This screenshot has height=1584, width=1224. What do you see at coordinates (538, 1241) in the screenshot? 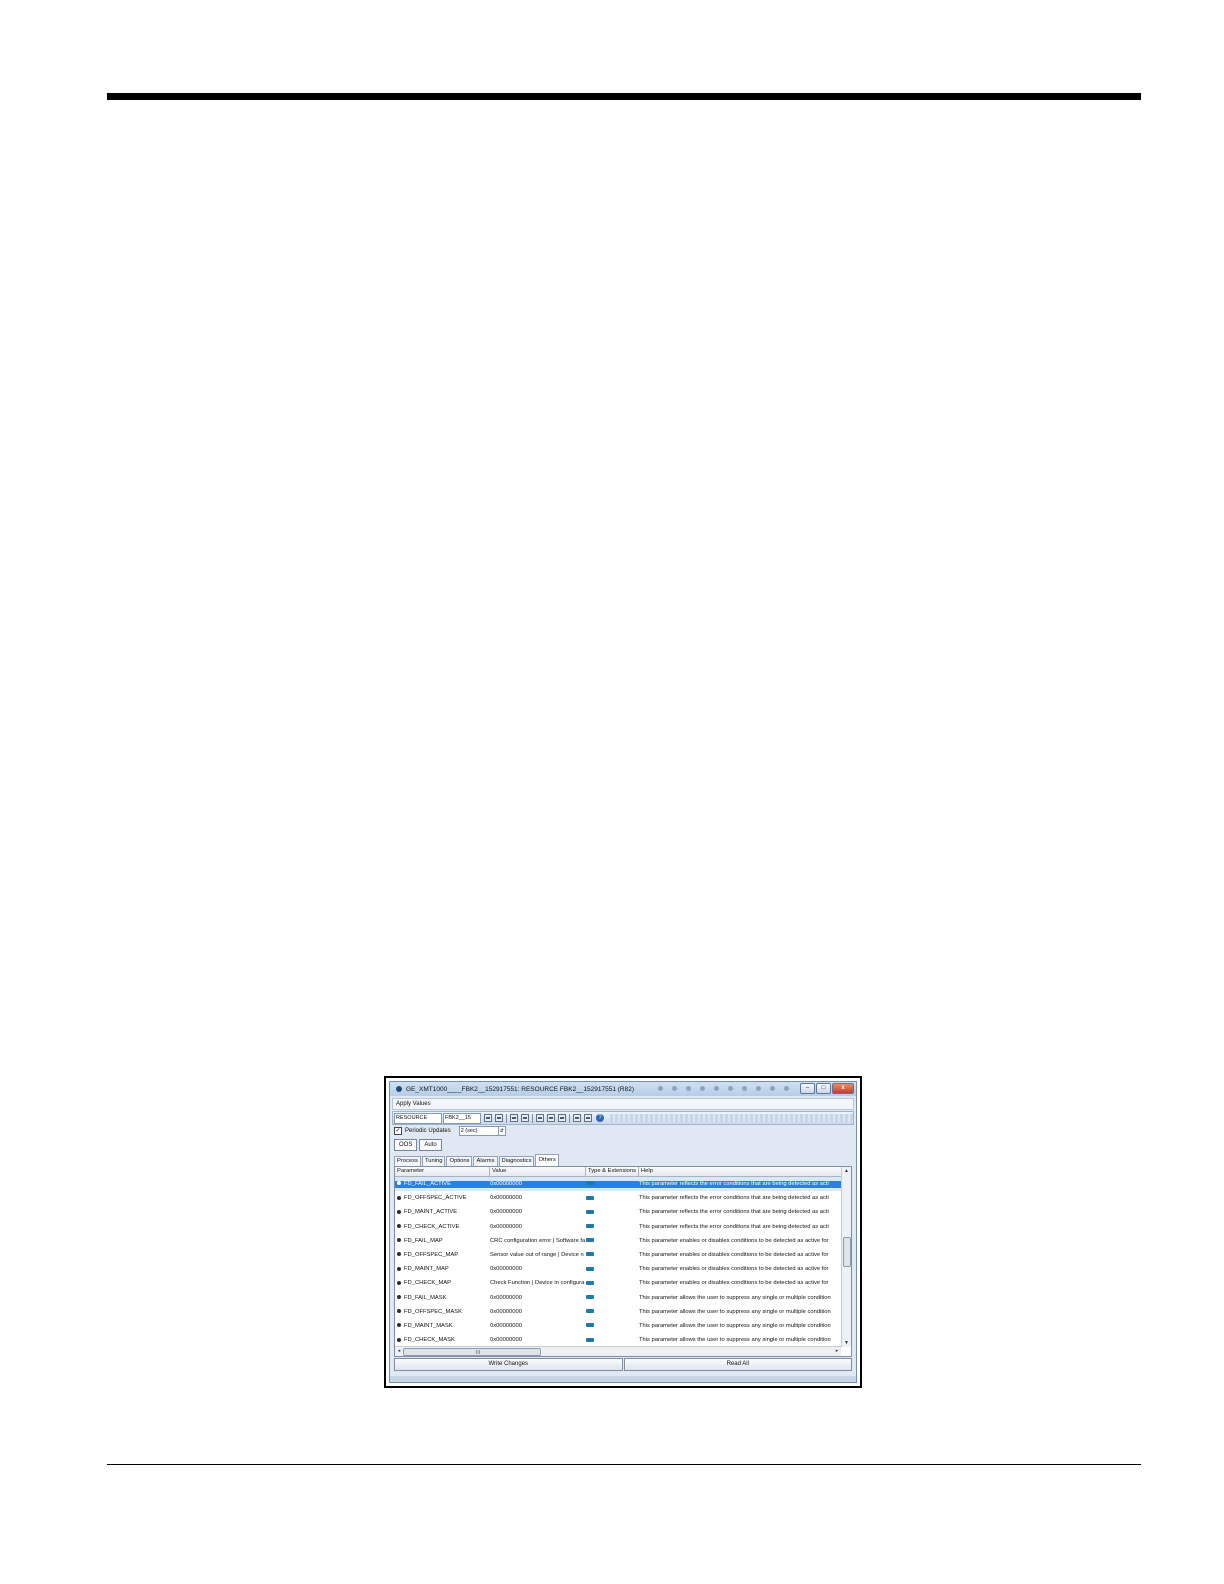
I see `value-cell: CRC configuration error | Software fa` at bounding box center [538, 1241].